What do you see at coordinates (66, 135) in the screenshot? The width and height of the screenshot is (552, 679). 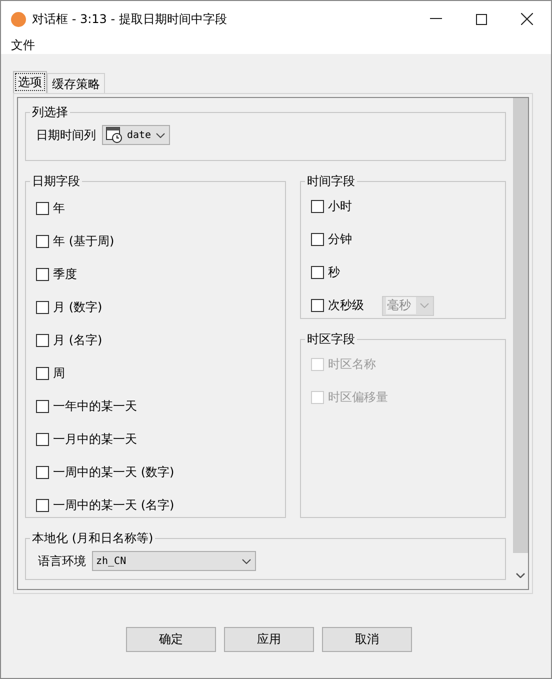 I see `field-label: 日期时间列` at bounding box center [66, 135].